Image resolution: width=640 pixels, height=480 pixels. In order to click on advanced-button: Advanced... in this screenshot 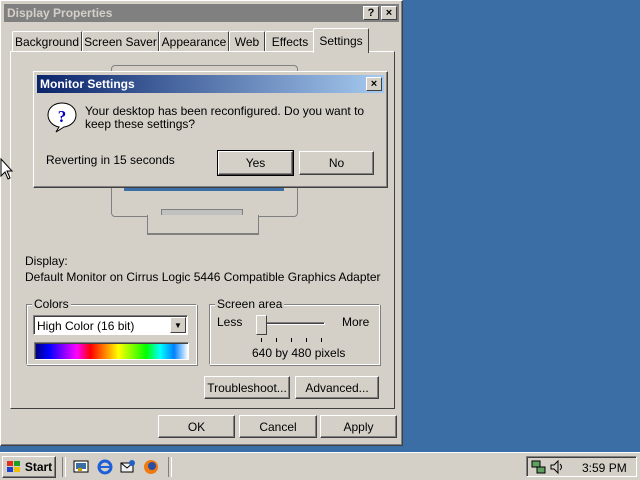, I will do `click(337, 387)`.